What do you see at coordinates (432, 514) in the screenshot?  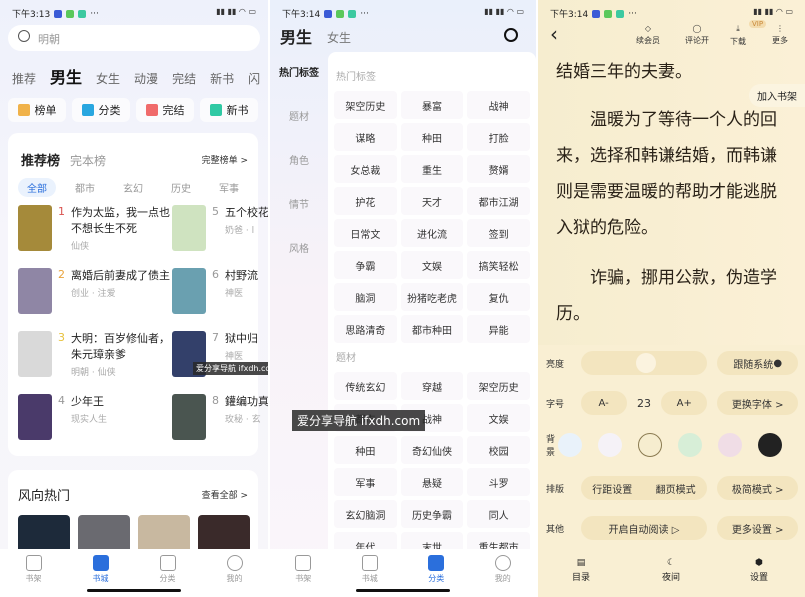 I see `tag-button: 历史争霸` at bounding box center [432, 514].